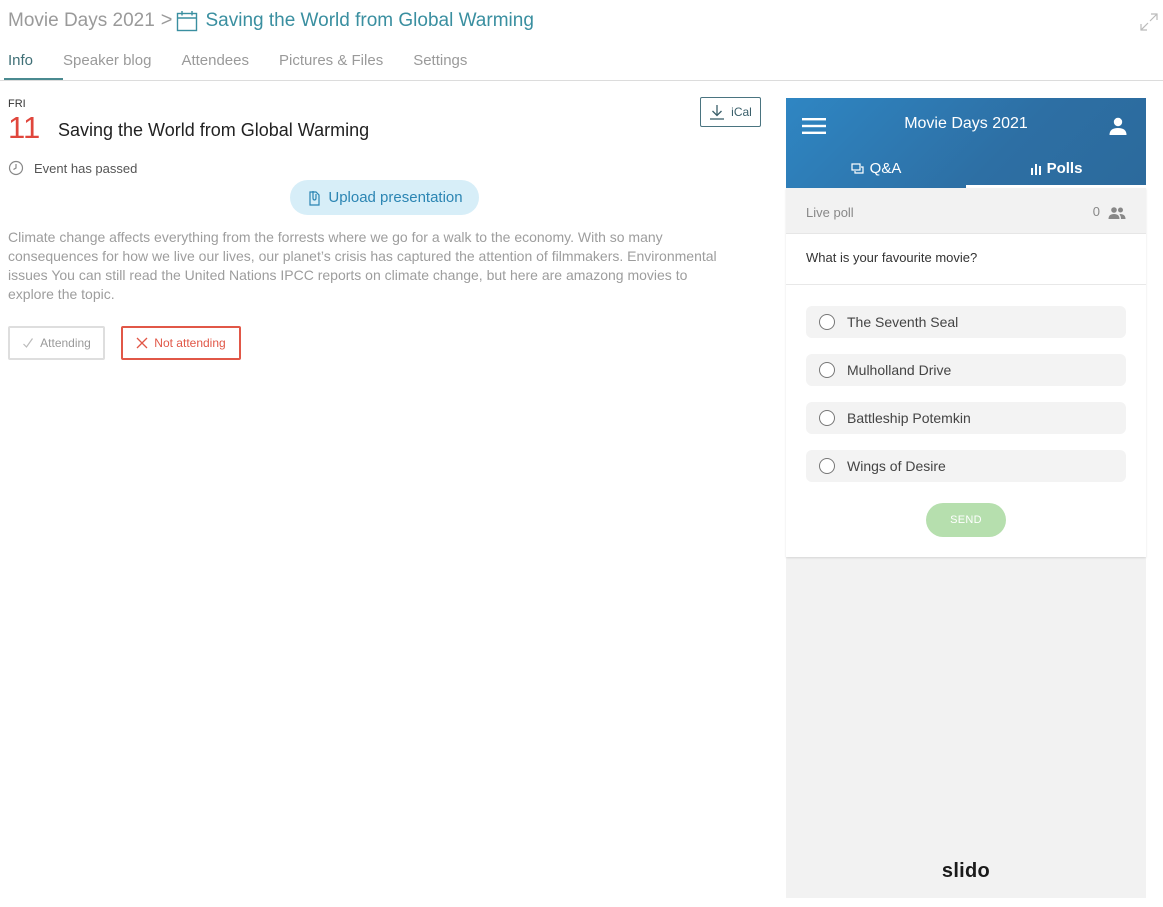 This screenshot has width=1163, height=907. I want to click on attending-label: Attending, so click(65, 343).